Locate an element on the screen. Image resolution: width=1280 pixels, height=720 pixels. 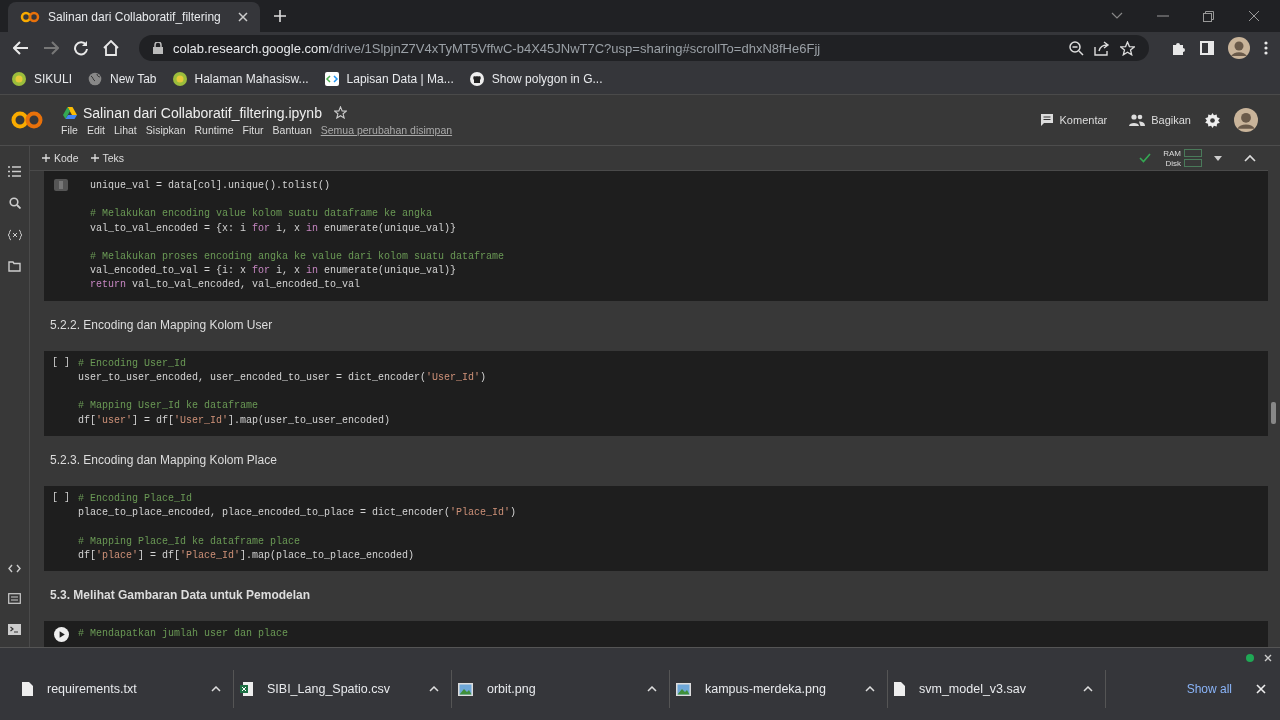
chevron-down-icon is located at coordinates (1117, 16).